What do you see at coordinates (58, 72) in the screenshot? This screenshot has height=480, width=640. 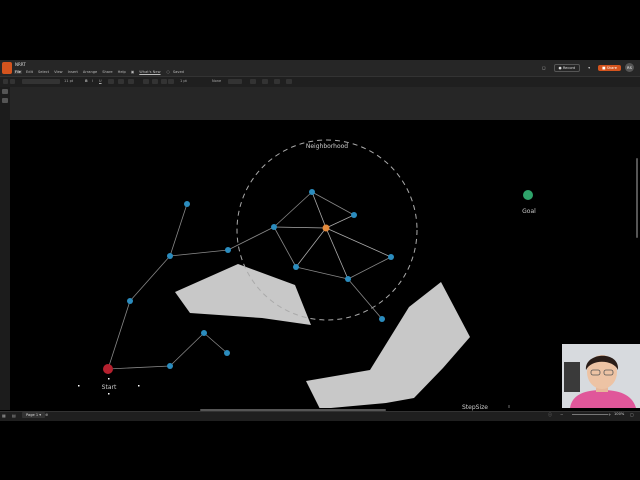 I see `menu-view: View` at bounding box center [58, 72].